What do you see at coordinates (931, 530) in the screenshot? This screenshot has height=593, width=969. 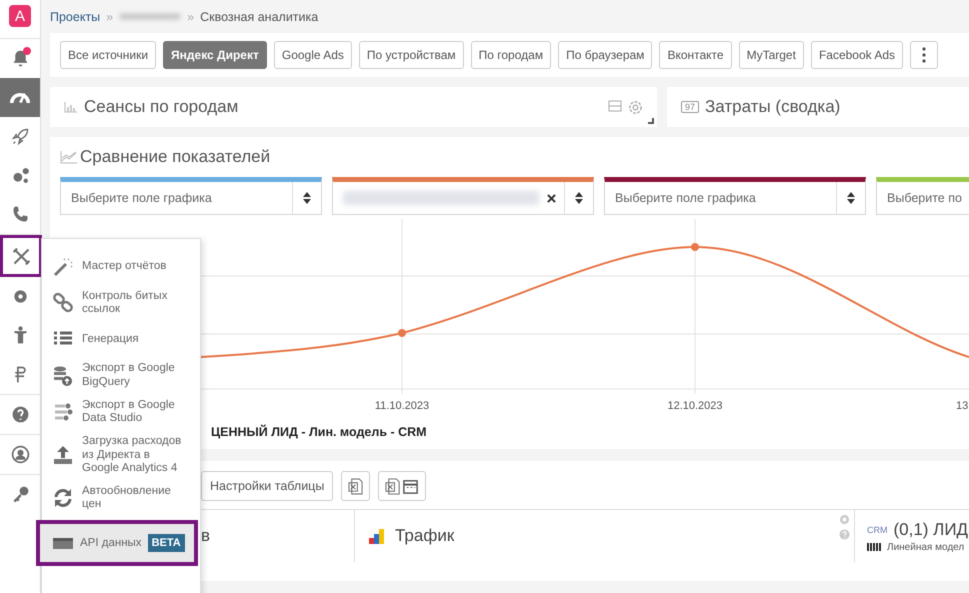 I see `column-header: (0,1) ЛИД` at bounding box center [931, 530].